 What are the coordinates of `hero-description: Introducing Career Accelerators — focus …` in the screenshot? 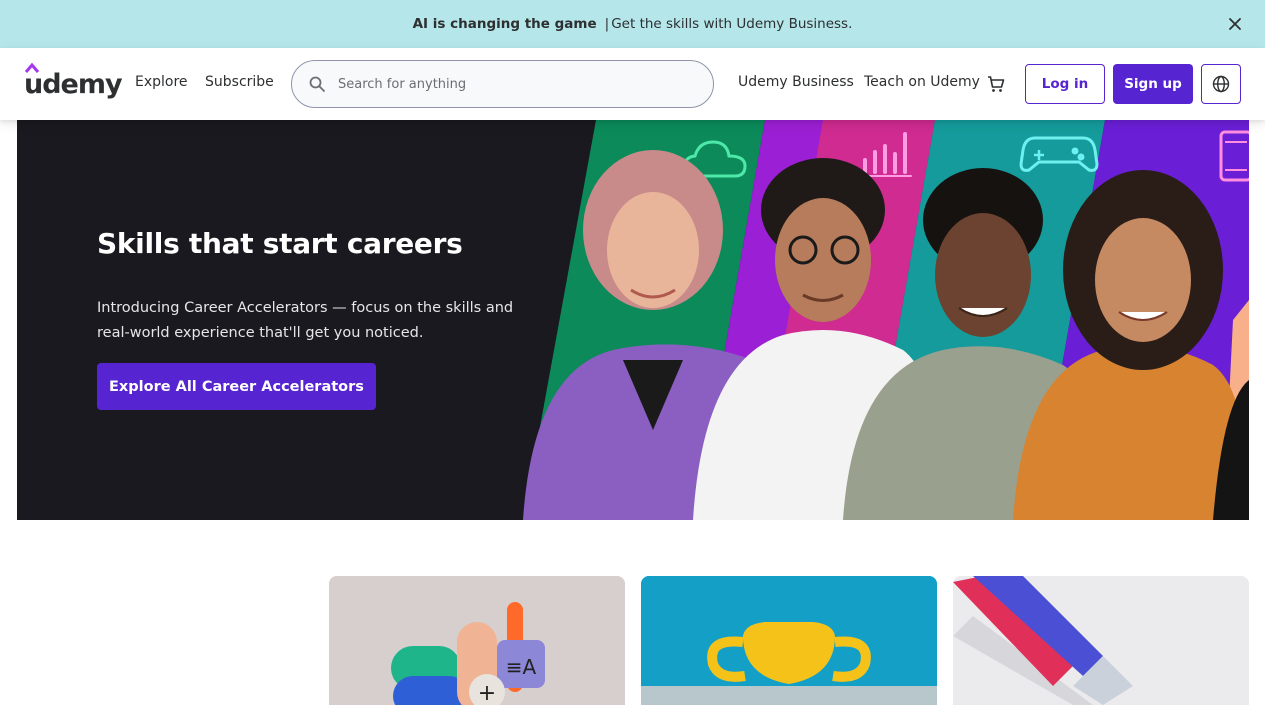 It's located at (305, 320).